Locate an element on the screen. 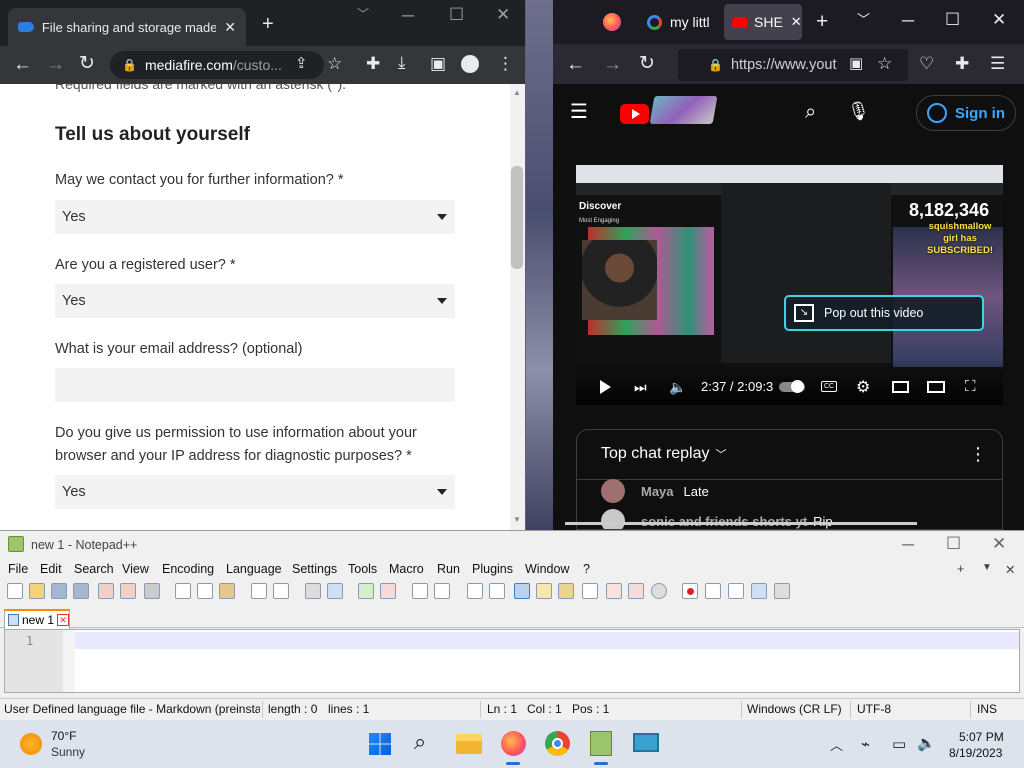 This screenshot has height=768, width=1024. bookmark-star-icon: ☆ is located at coordinates (334, 63).